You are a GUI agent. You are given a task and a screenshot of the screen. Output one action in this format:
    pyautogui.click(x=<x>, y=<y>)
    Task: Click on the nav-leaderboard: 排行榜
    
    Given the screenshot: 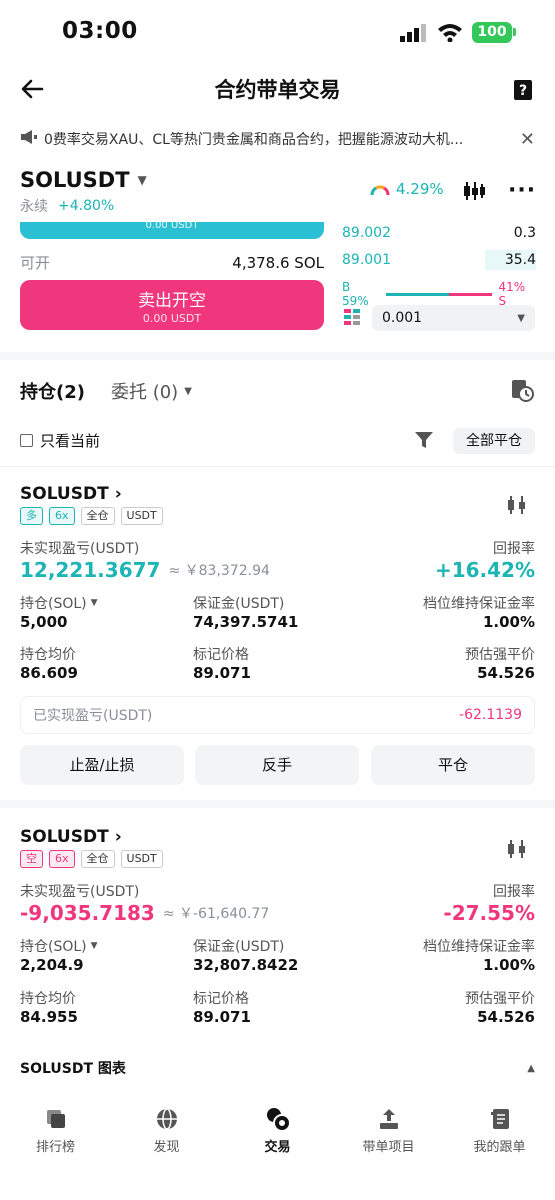 What is the action you would take?
    pyautogui.click(x=55, y=1130)
    